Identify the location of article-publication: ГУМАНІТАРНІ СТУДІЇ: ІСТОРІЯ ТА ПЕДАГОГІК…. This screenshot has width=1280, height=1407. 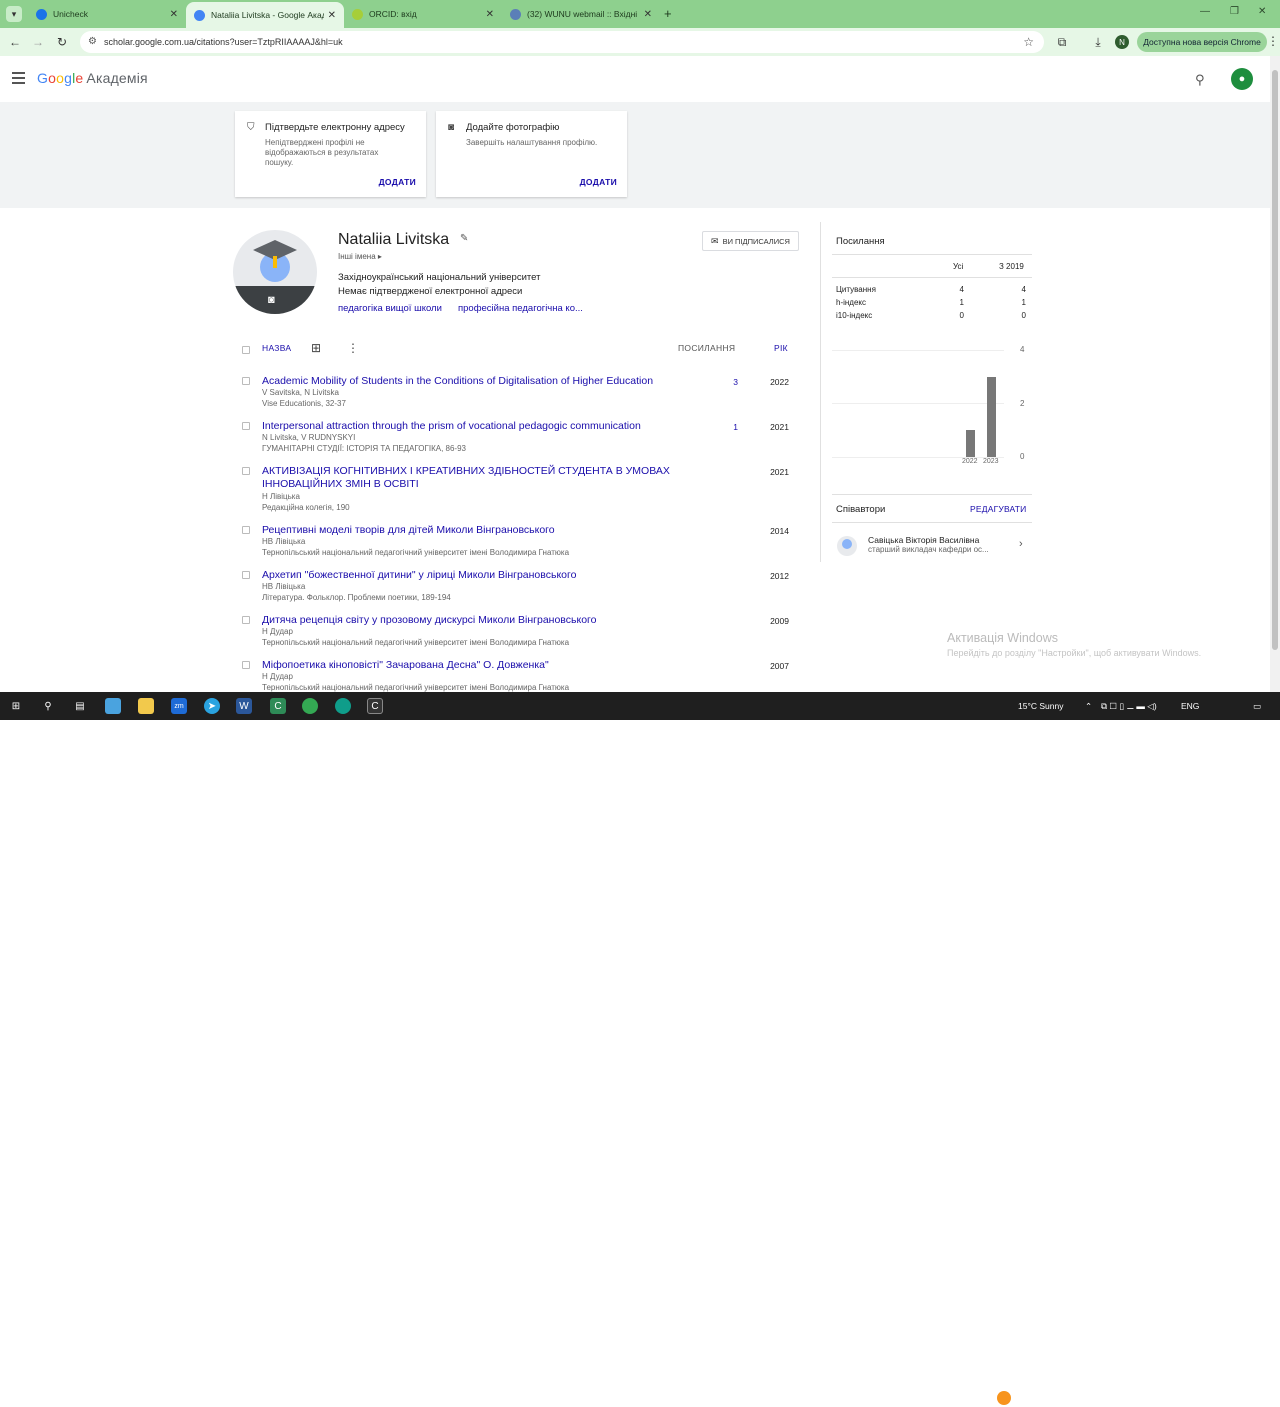
(364, 448).